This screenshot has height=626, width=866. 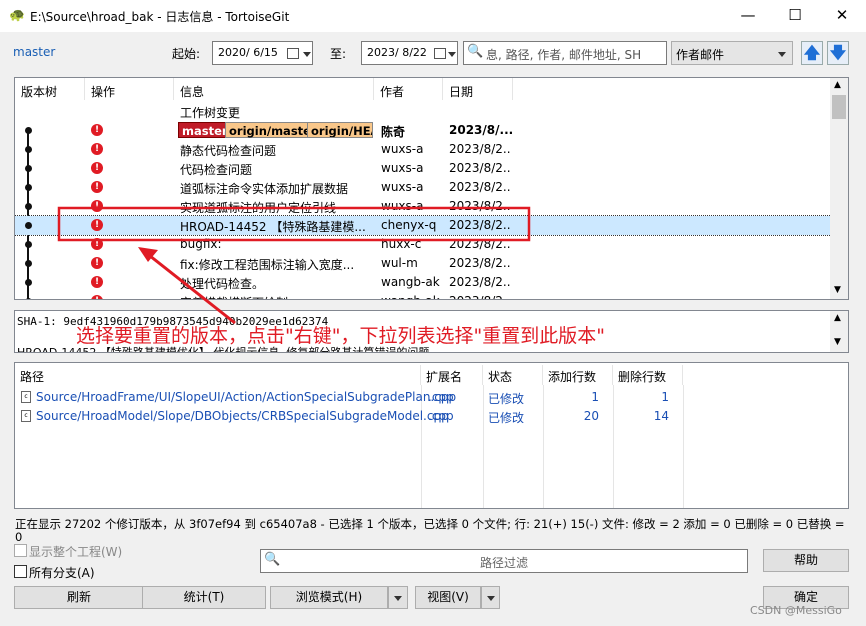 What do you see at coordinates (294, 224) in the screenshot?
I see `selection-highlight-box` at bounding box center [294, 224].